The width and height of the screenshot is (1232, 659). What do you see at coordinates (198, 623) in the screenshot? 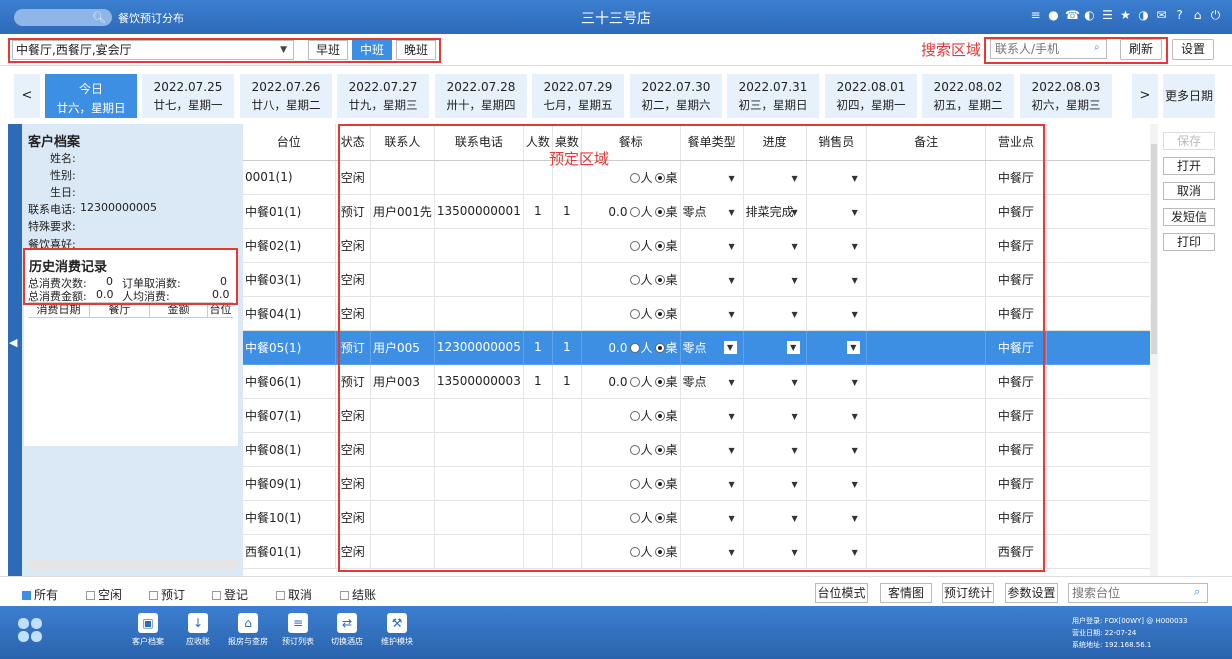
I see `receivables-icon: ↓` at bounding box center [198, 623].